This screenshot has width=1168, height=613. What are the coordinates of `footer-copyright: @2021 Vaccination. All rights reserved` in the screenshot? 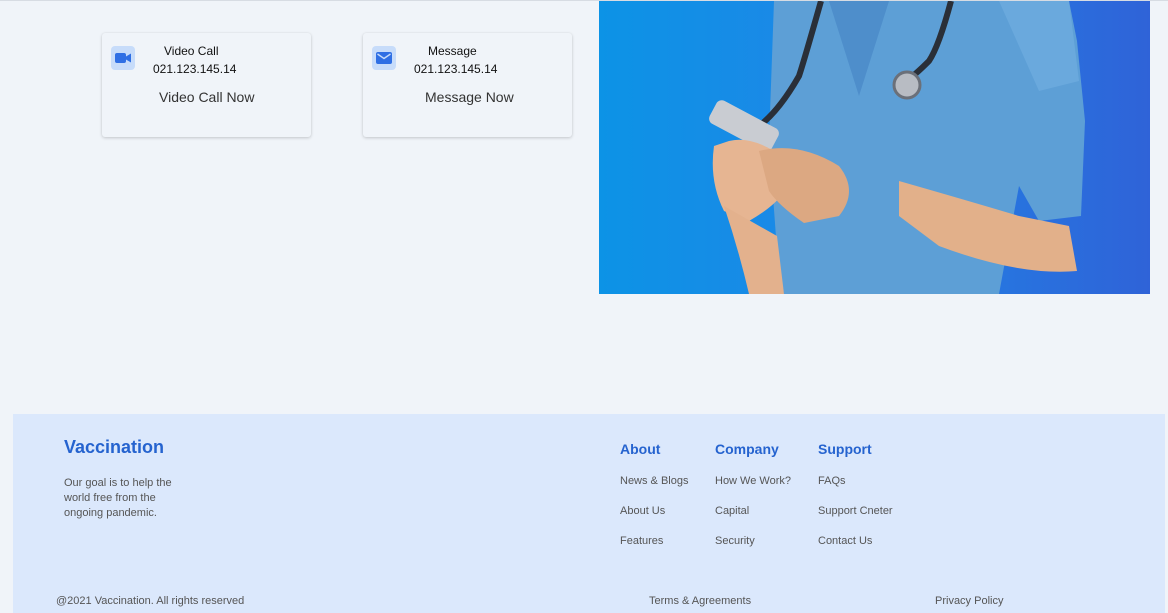 It's located at (150, 601).